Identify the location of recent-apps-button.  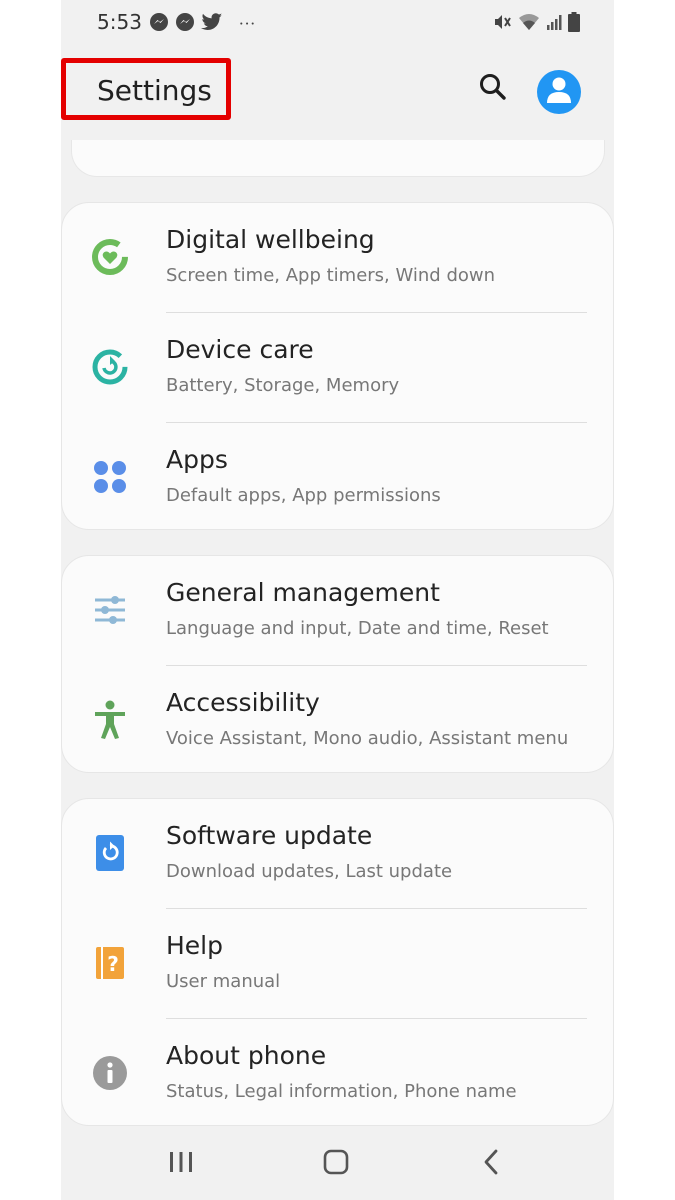
(181, 1164).